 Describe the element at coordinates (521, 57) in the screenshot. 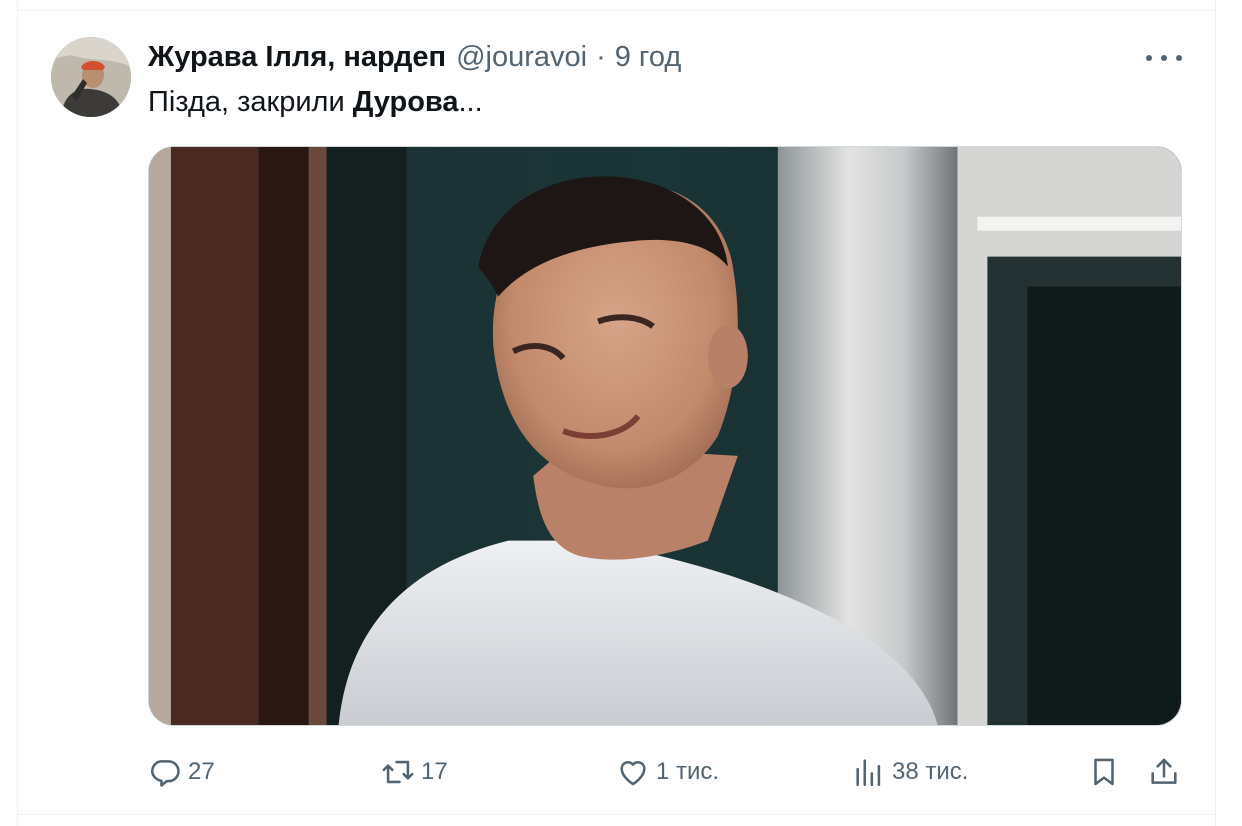

I see `author-handle: @jouravoi` at that location.